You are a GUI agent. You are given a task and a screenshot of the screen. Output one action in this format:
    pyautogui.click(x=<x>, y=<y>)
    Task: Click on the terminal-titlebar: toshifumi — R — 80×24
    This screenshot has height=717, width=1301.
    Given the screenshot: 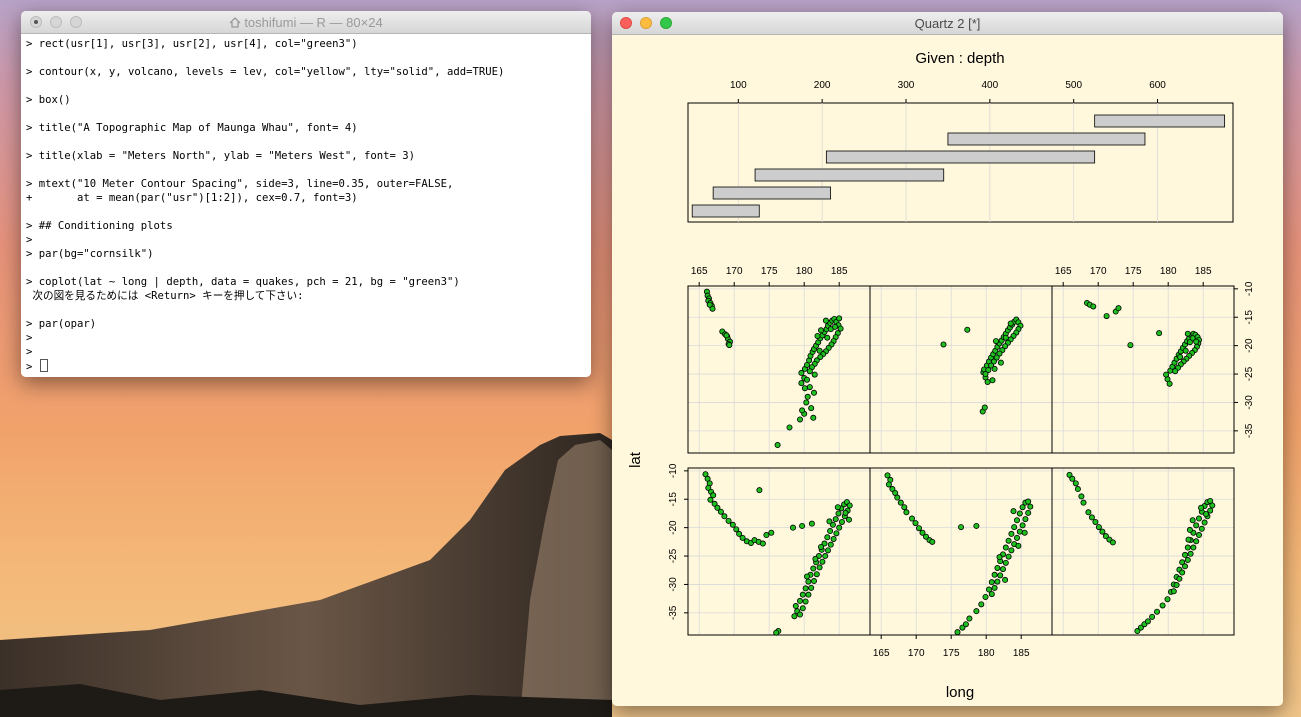 What is the action you would take?
    pyautogui.click(x=306, y=22)
    